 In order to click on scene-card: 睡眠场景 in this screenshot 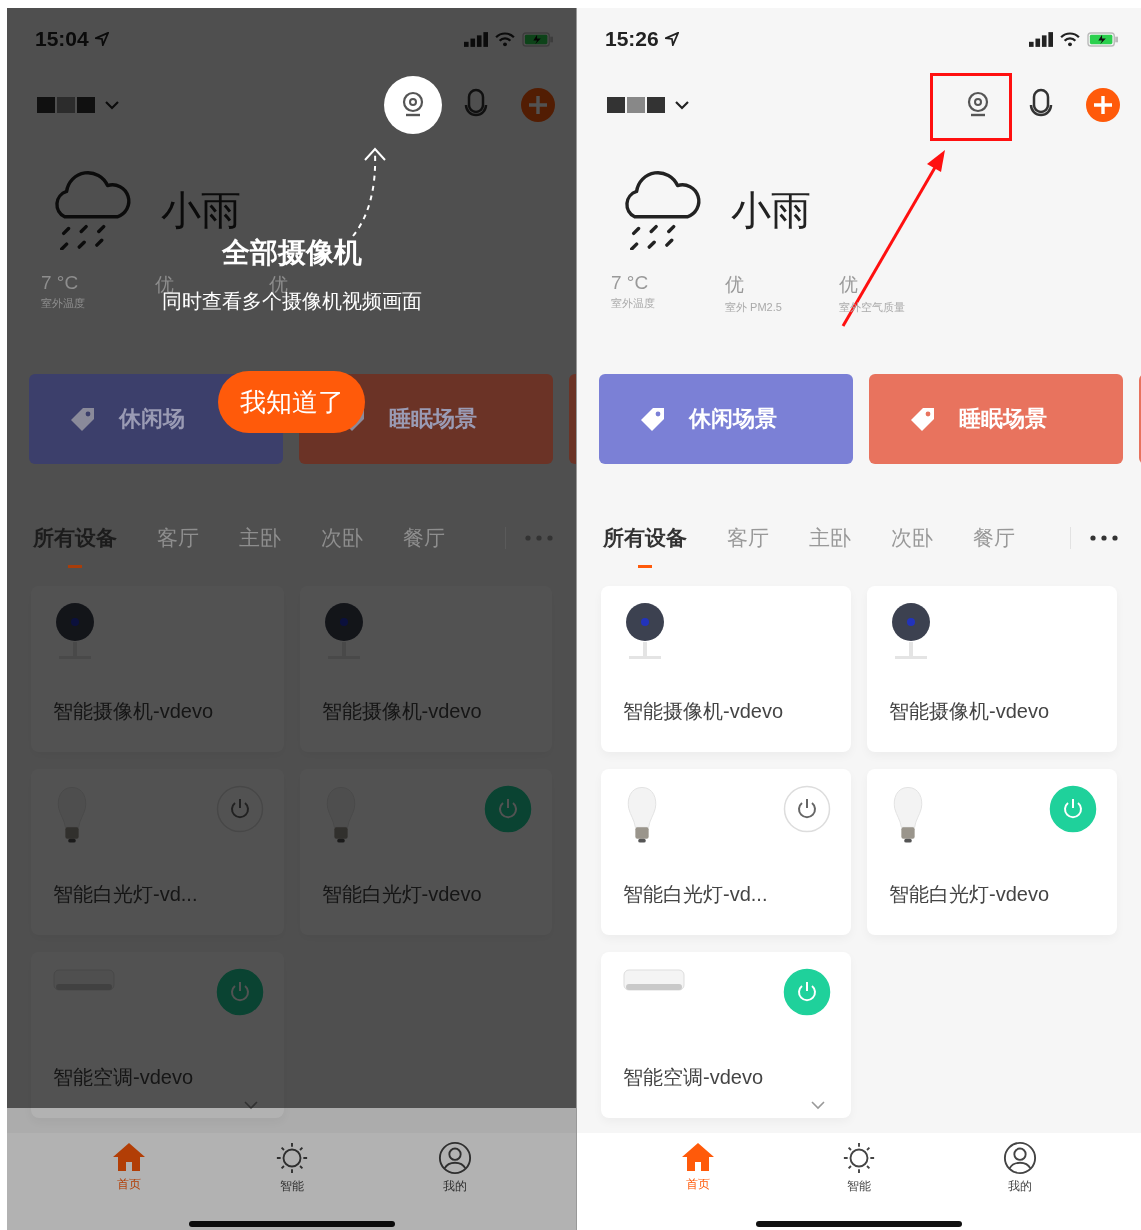, I will do `click(996, 419)`.